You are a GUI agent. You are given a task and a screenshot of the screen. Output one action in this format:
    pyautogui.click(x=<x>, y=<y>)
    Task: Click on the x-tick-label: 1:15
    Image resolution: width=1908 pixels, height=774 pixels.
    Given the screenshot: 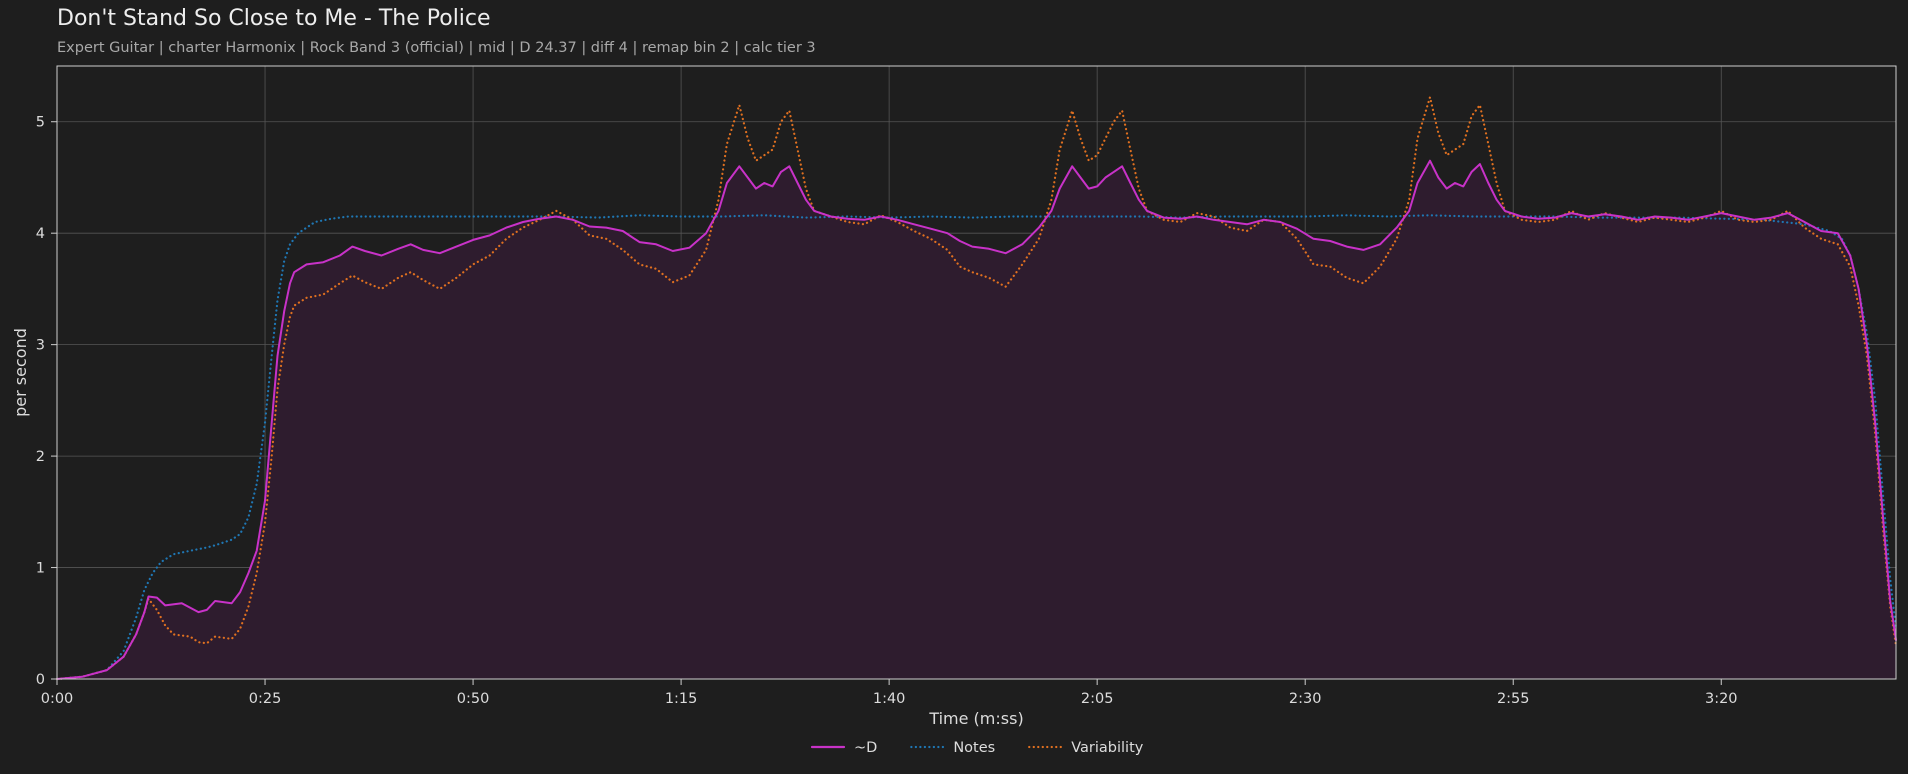 What is the action you would take?
    pyautogui.click(x=681, y=699)
    